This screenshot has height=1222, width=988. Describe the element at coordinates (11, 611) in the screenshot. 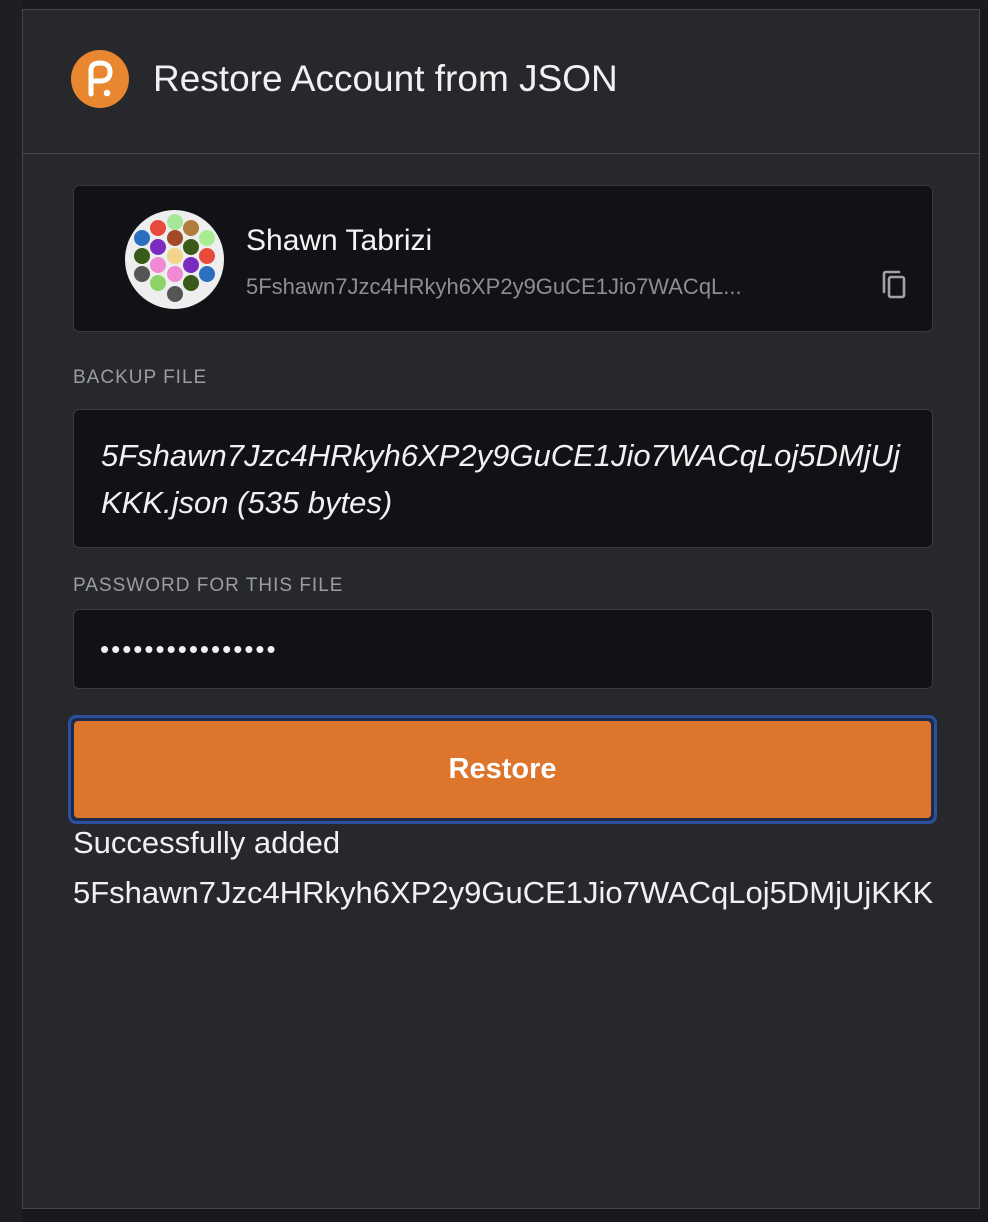

I see `background-window-edge` at that location.